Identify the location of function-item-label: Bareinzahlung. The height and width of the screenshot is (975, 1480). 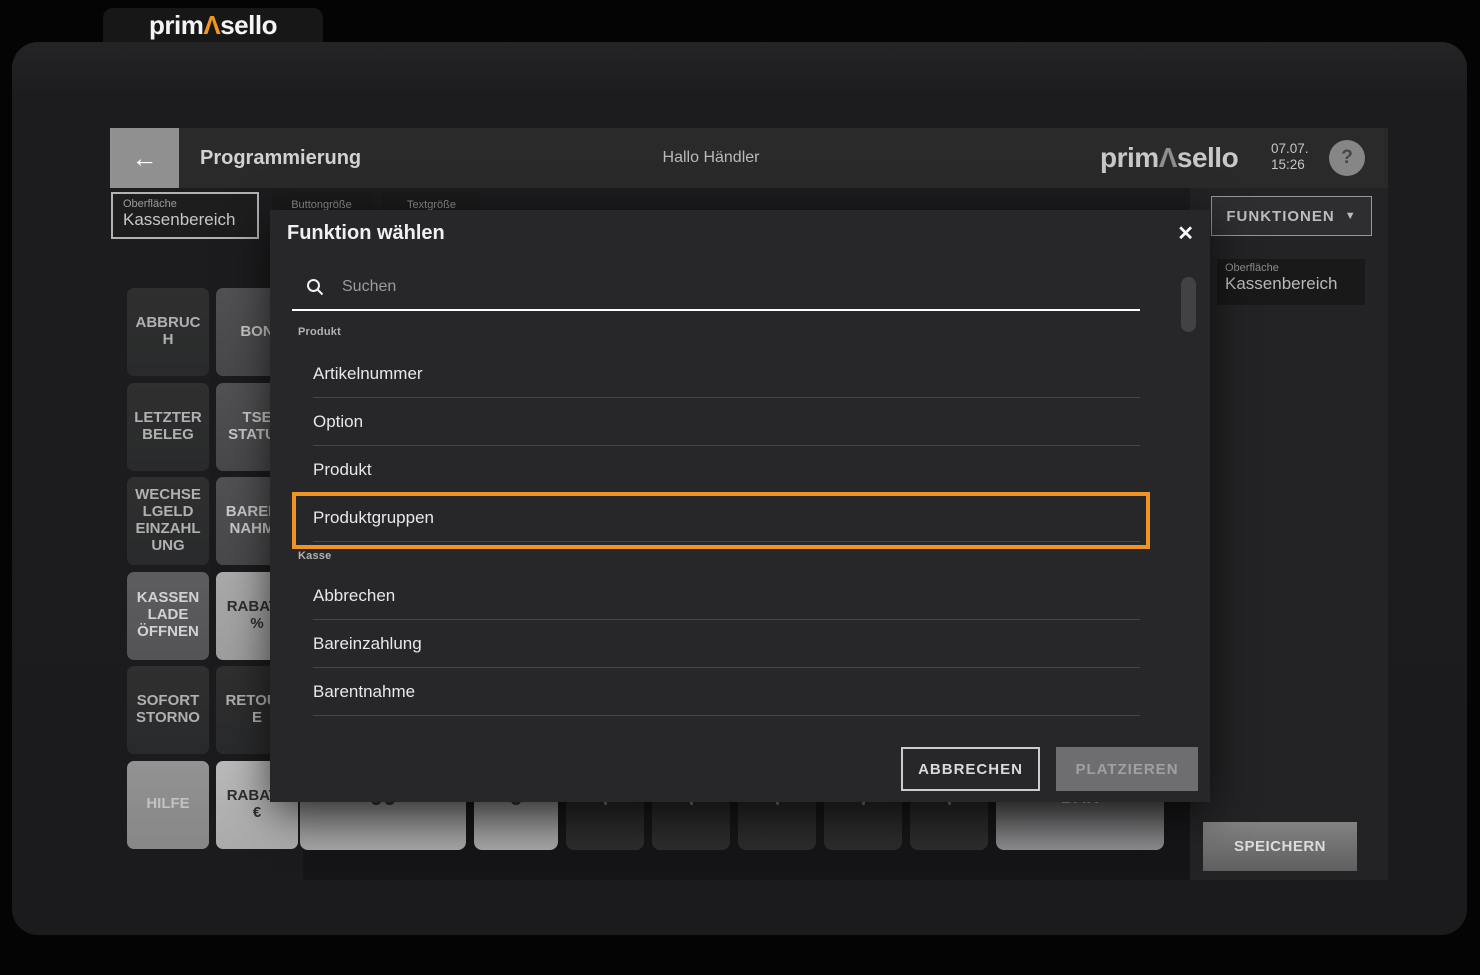
(367, 643).